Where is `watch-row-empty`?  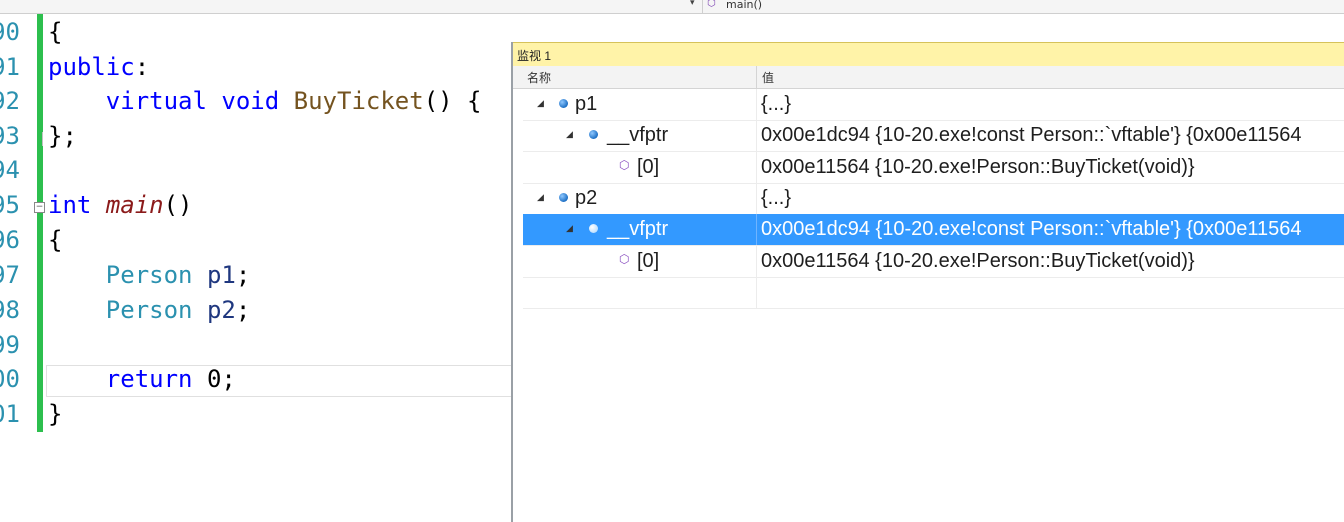 watch-row-empty is located at coordinates (933, 293).